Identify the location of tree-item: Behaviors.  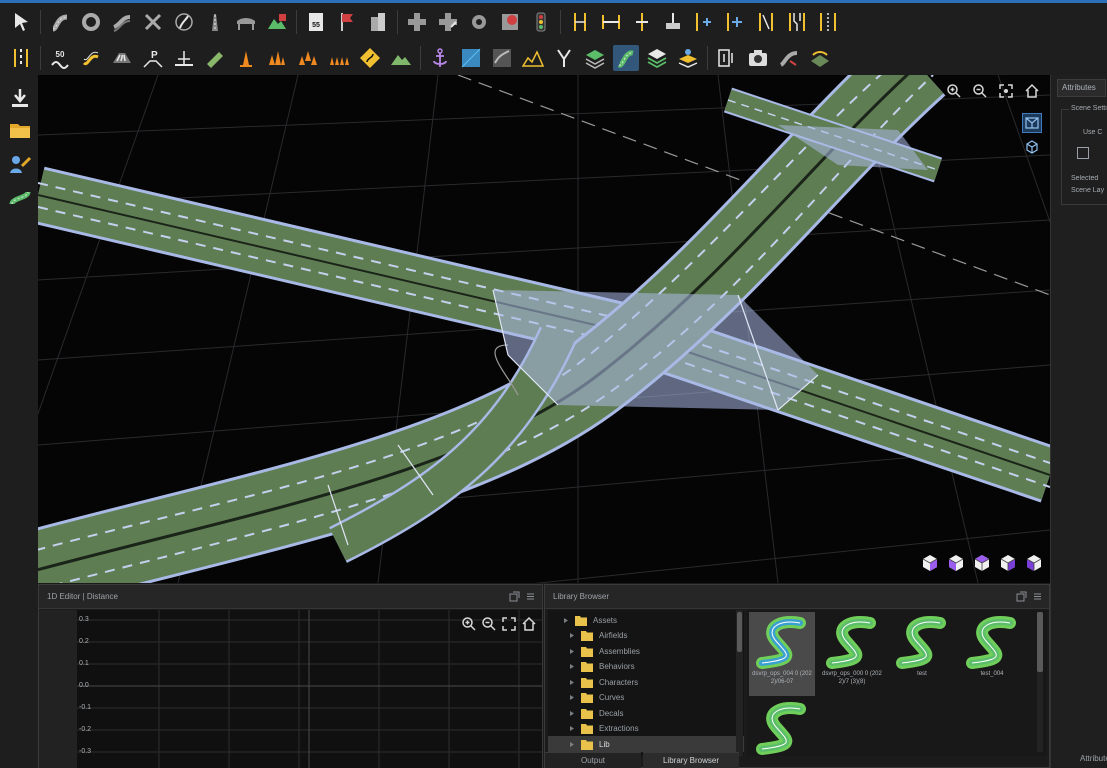
(646, 667).